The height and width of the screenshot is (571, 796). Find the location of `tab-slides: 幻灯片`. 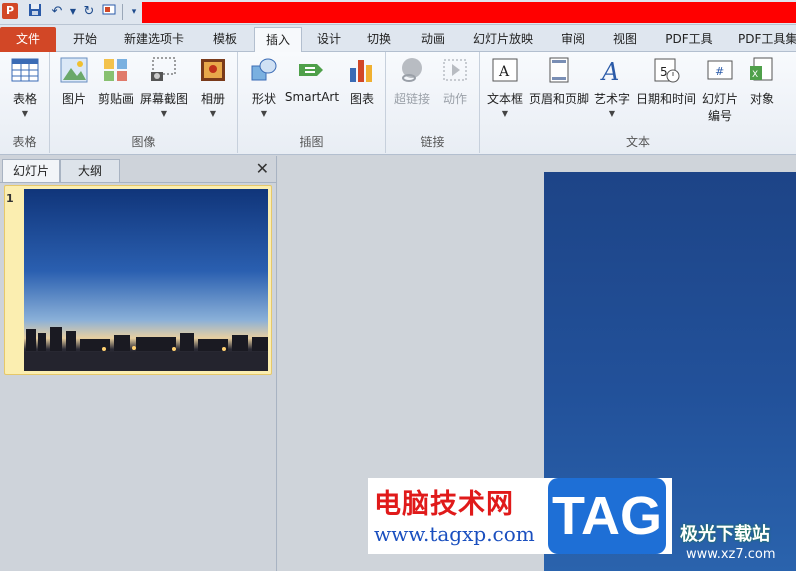

tab-slides: 幻灯片 is located at coordinates (31, 170).